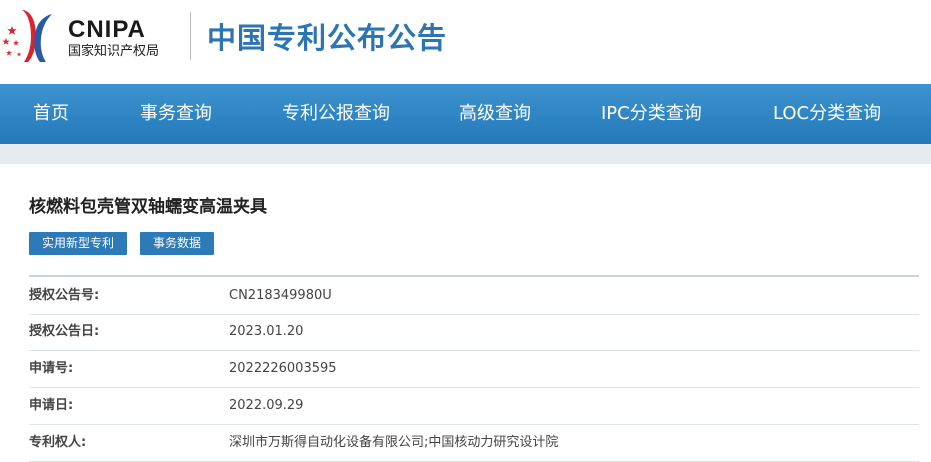 This screenshot has width=931, height=462. What do you see at coordinates (51, 114) in the screenshot?
I see `nav-item-home: 首页` at bounding box center [51, 114].